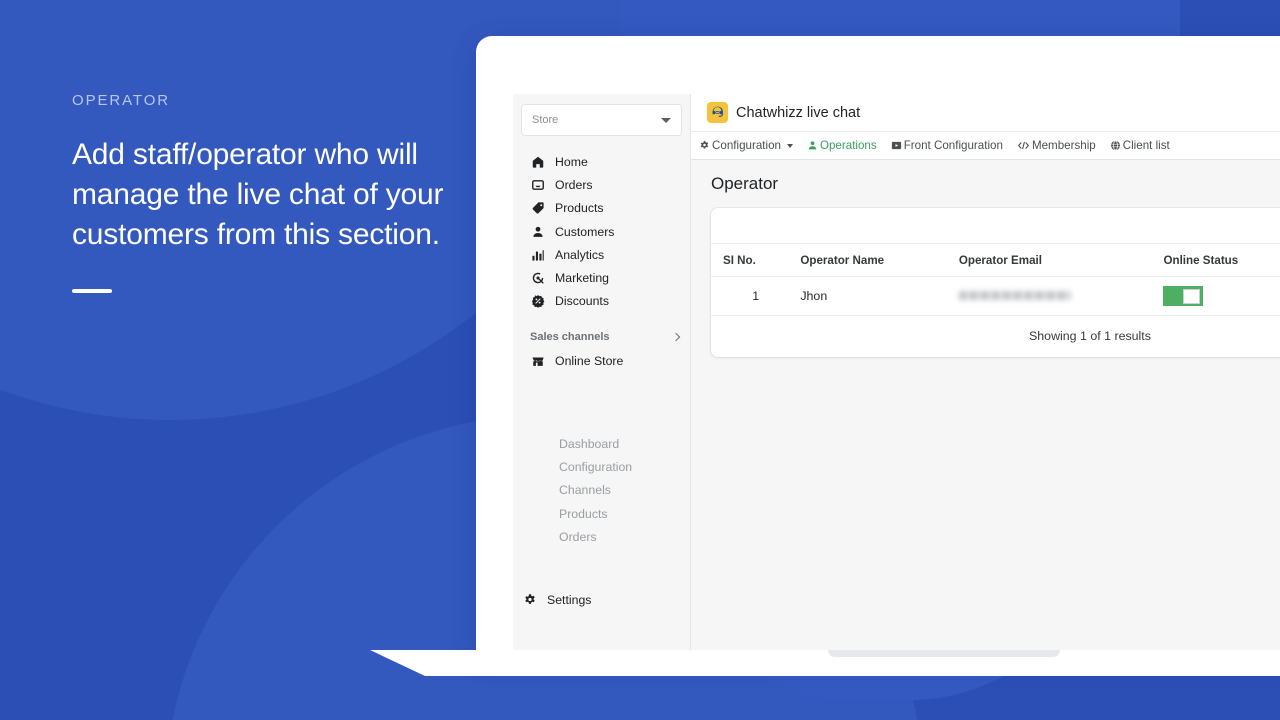  What do you see at coordinates (589, 360) in the screenshot?
I see `sidebar-item-label: Online Store` at bounding box center [589, 360].